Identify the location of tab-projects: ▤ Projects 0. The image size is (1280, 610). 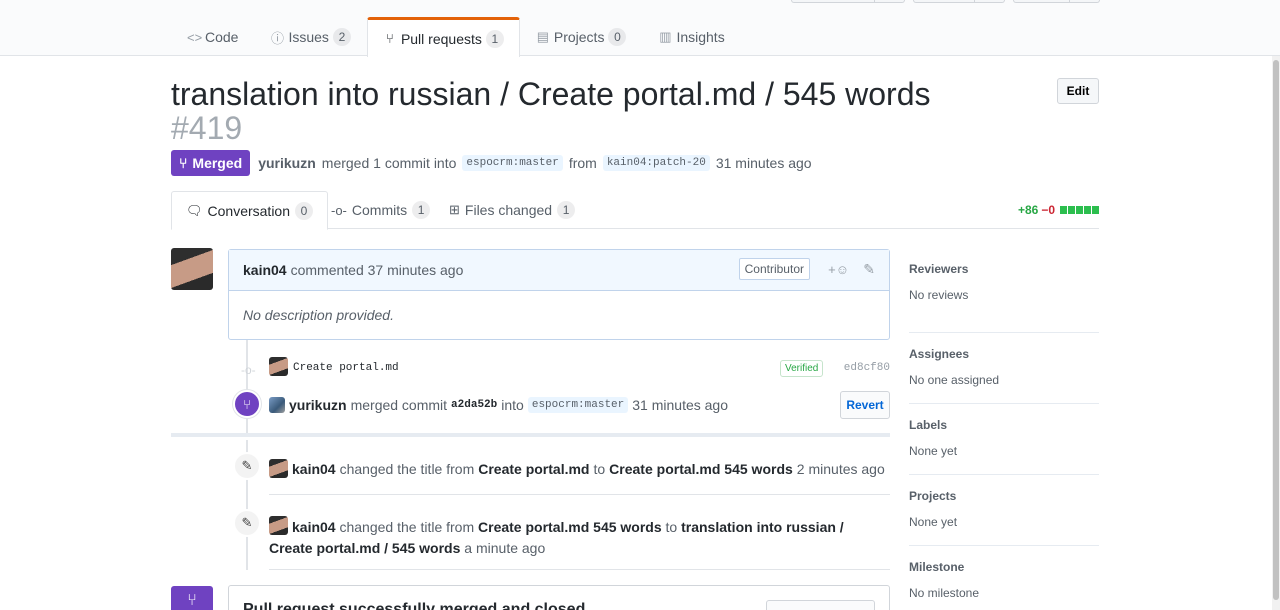
(581, 36).